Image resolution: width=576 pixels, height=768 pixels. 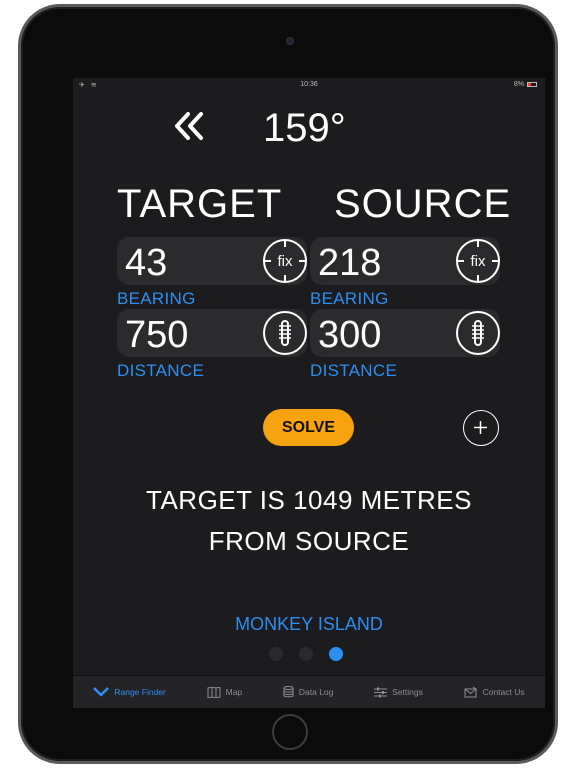 What do you see at coordinates (518, 84) in the screenshot?
I see `battery-percent: 8%` at bounding box center [518, 84].